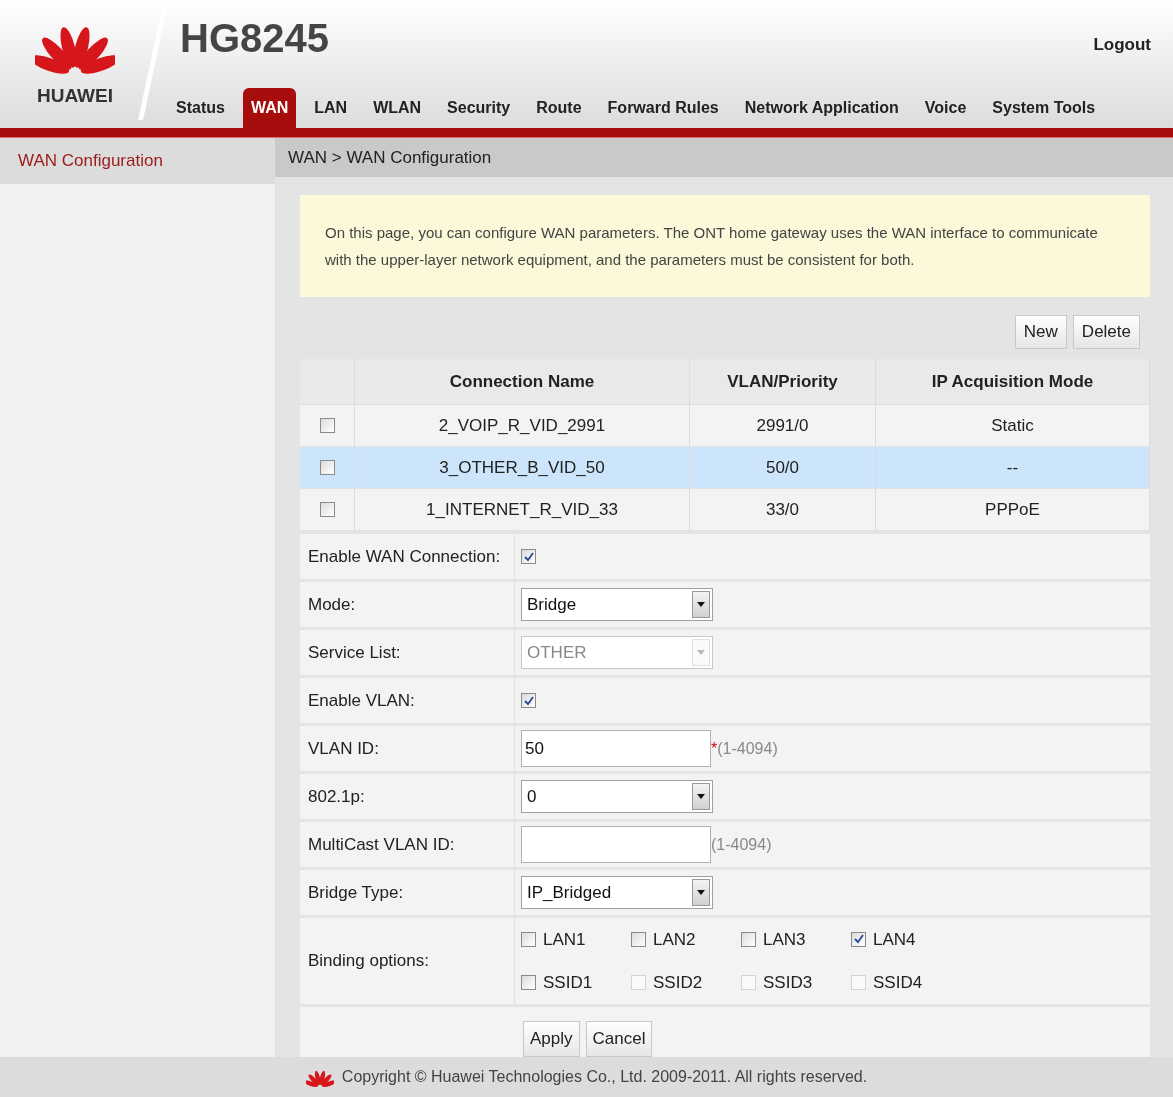 This screenshot has height=1097, width=1173. I want to click on table-cell-text: PPPoE, so click(1012, 509).